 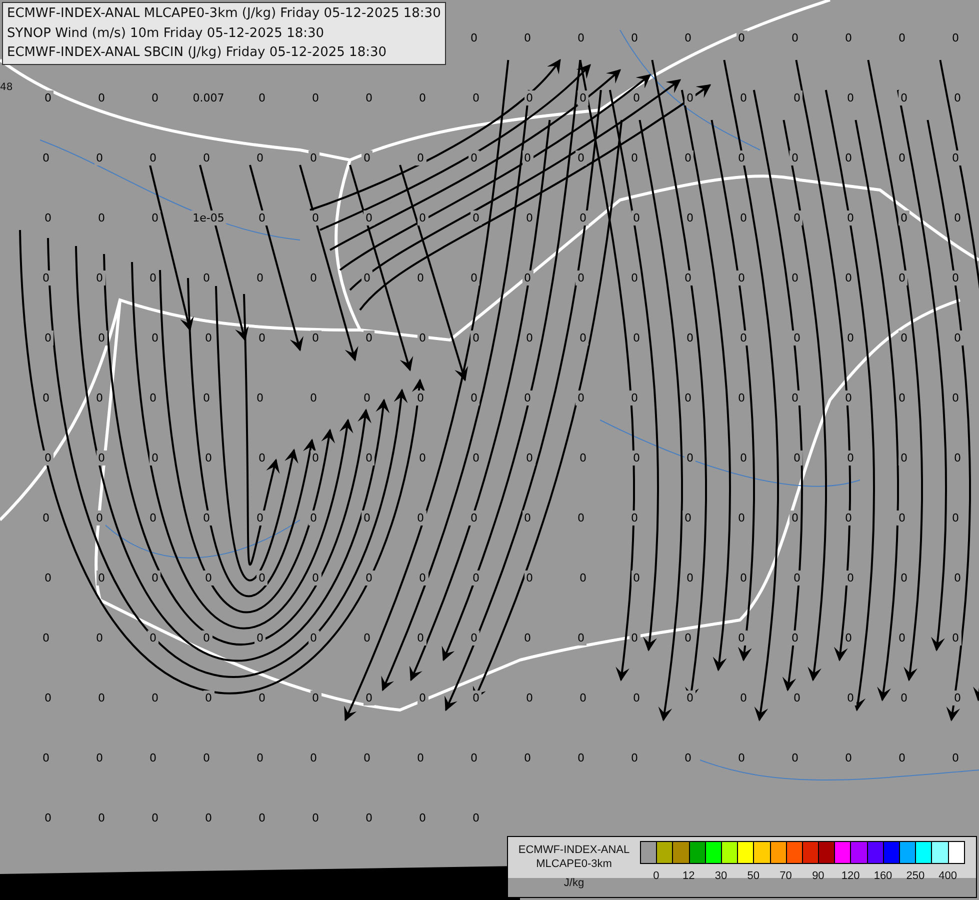 I want to click on scale-tick-label: 160, so click(x=883, y=876).